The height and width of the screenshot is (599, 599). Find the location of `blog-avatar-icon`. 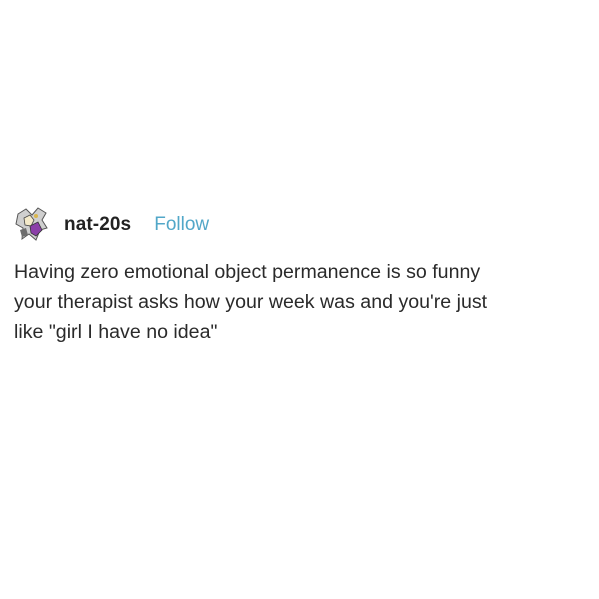

blog-avatar-icon is located at coordinates (32, 225).